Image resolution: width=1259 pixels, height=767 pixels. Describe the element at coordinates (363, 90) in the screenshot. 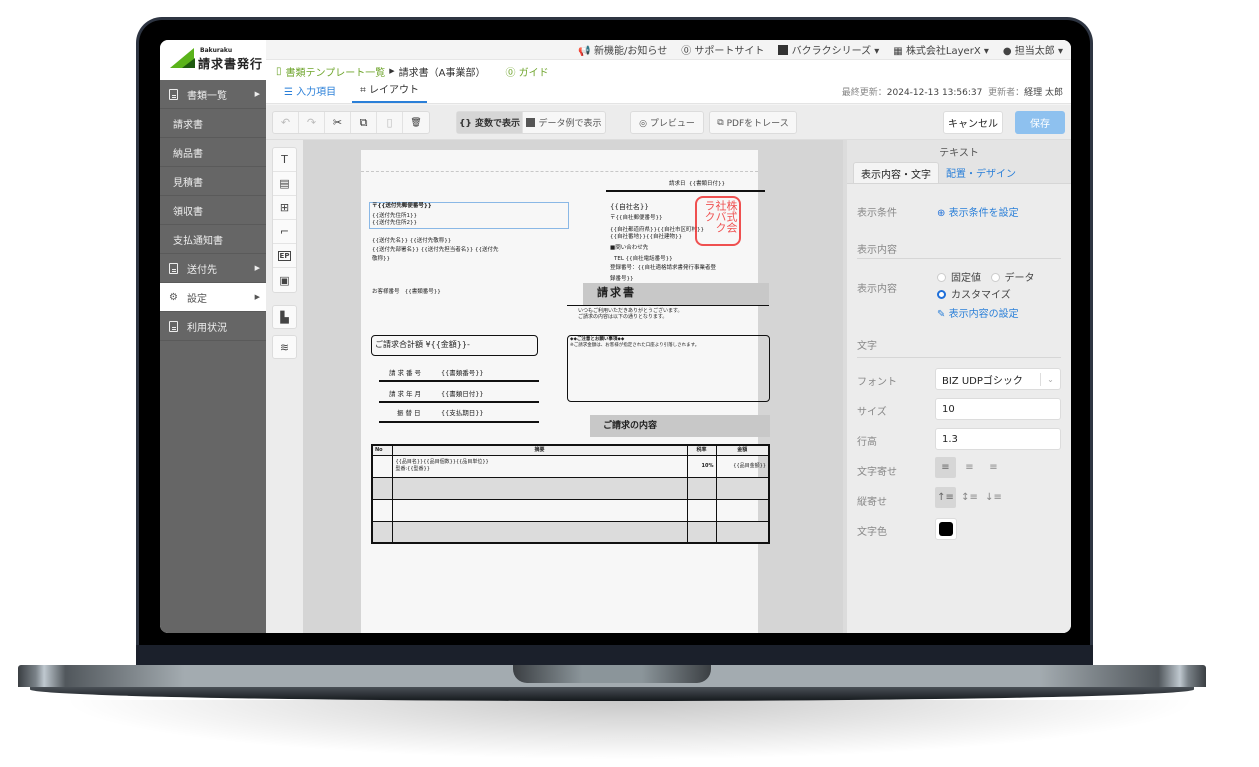

I see `layout-icon: ⌗` at that location.